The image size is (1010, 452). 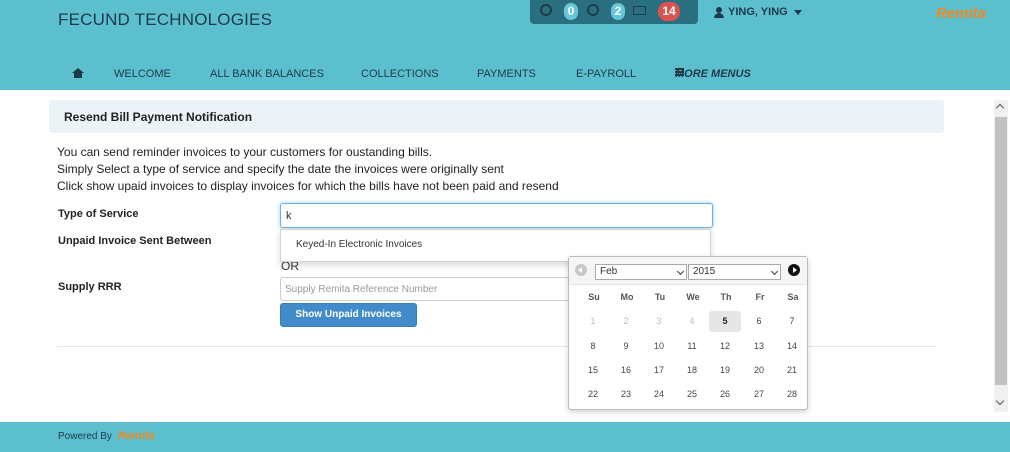 I want to click on remita-logo: Remita, so click(x=961, y=13).